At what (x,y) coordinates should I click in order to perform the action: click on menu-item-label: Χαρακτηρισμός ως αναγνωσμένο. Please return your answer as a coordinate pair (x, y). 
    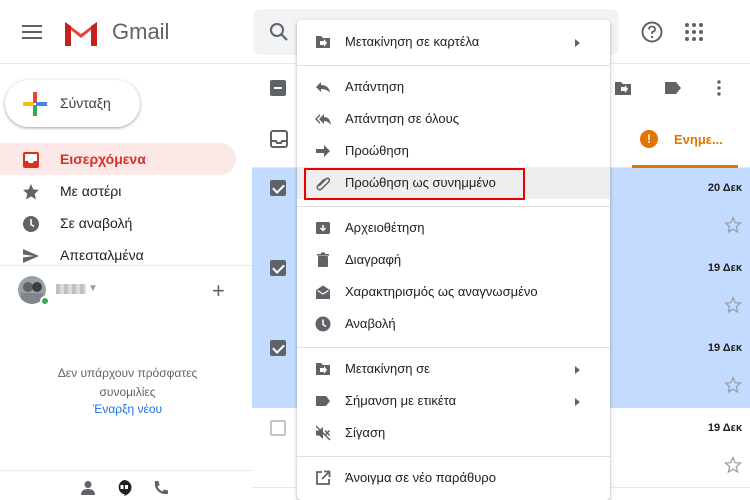
    Looking at the image, I should click on (441, 291).